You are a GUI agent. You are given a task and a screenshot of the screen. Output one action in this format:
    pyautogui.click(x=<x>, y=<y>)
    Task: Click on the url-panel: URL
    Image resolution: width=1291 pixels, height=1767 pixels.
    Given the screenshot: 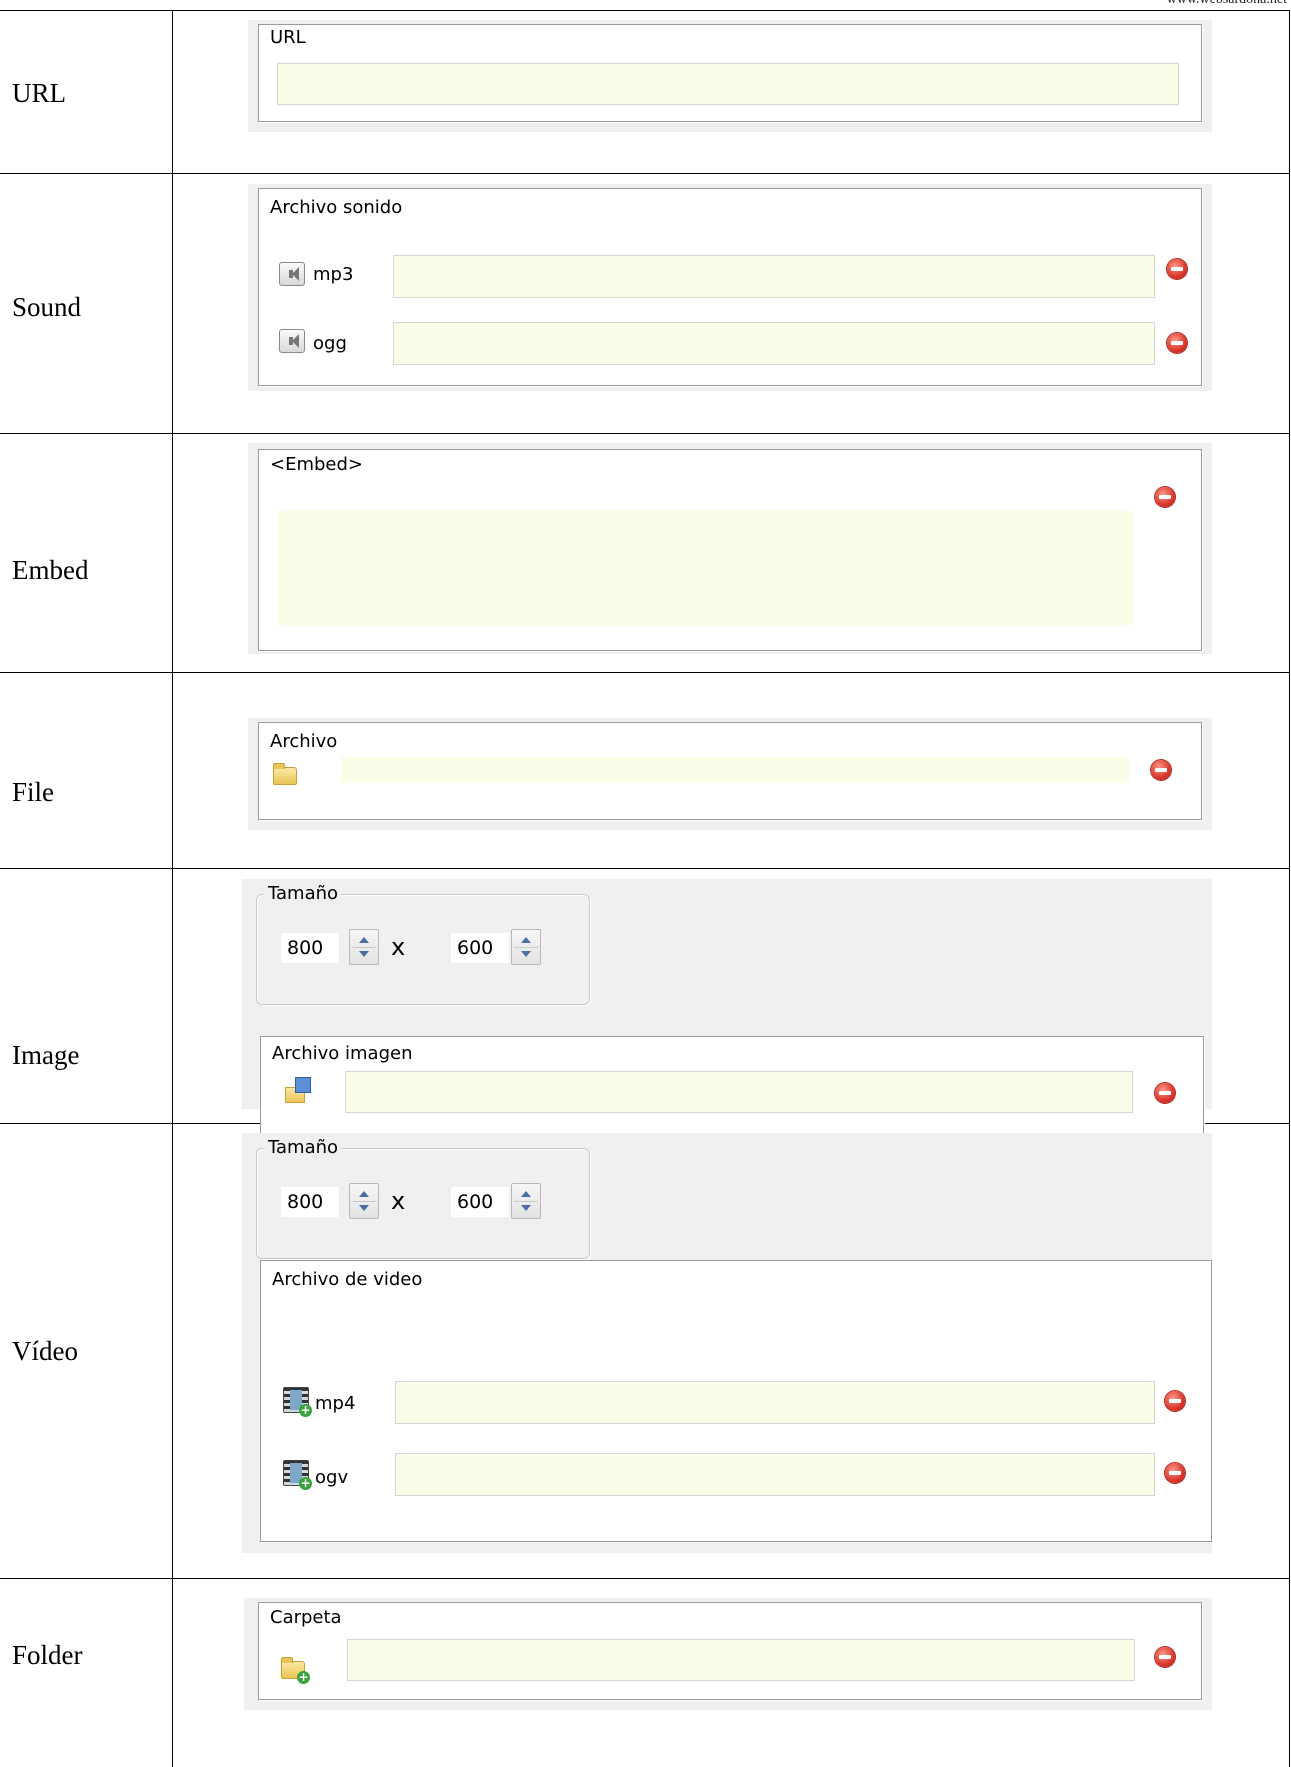 What is the action you would take?
    pyautogui.click(x=730, y=76)
    